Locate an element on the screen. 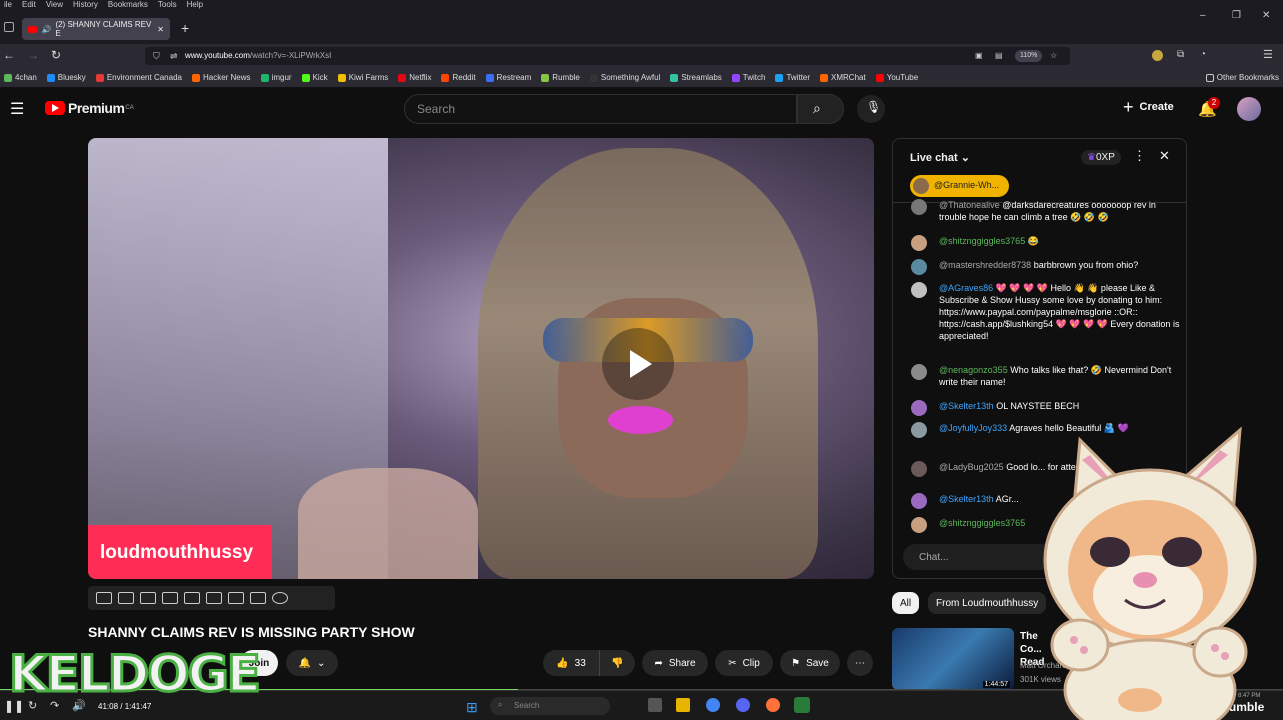 The image size is (1283, 720). voice-search-button: 🎙 is located at coordinates (871, 109).